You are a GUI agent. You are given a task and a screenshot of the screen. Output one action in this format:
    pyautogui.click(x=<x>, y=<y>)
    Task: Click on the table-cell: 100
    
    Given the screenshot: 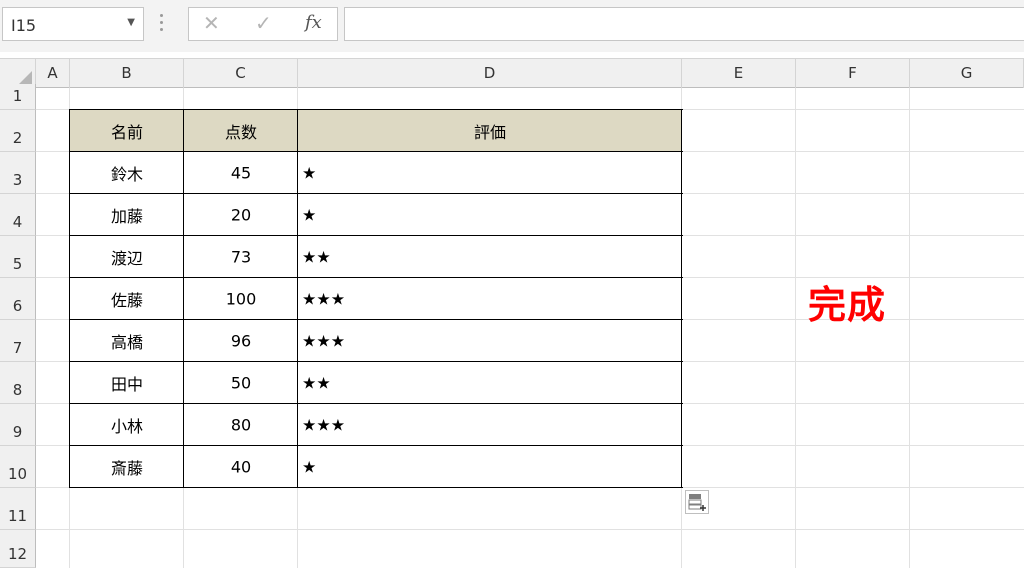 What is the action you would take?
    pyautogui.click(x=241, y=299)
    